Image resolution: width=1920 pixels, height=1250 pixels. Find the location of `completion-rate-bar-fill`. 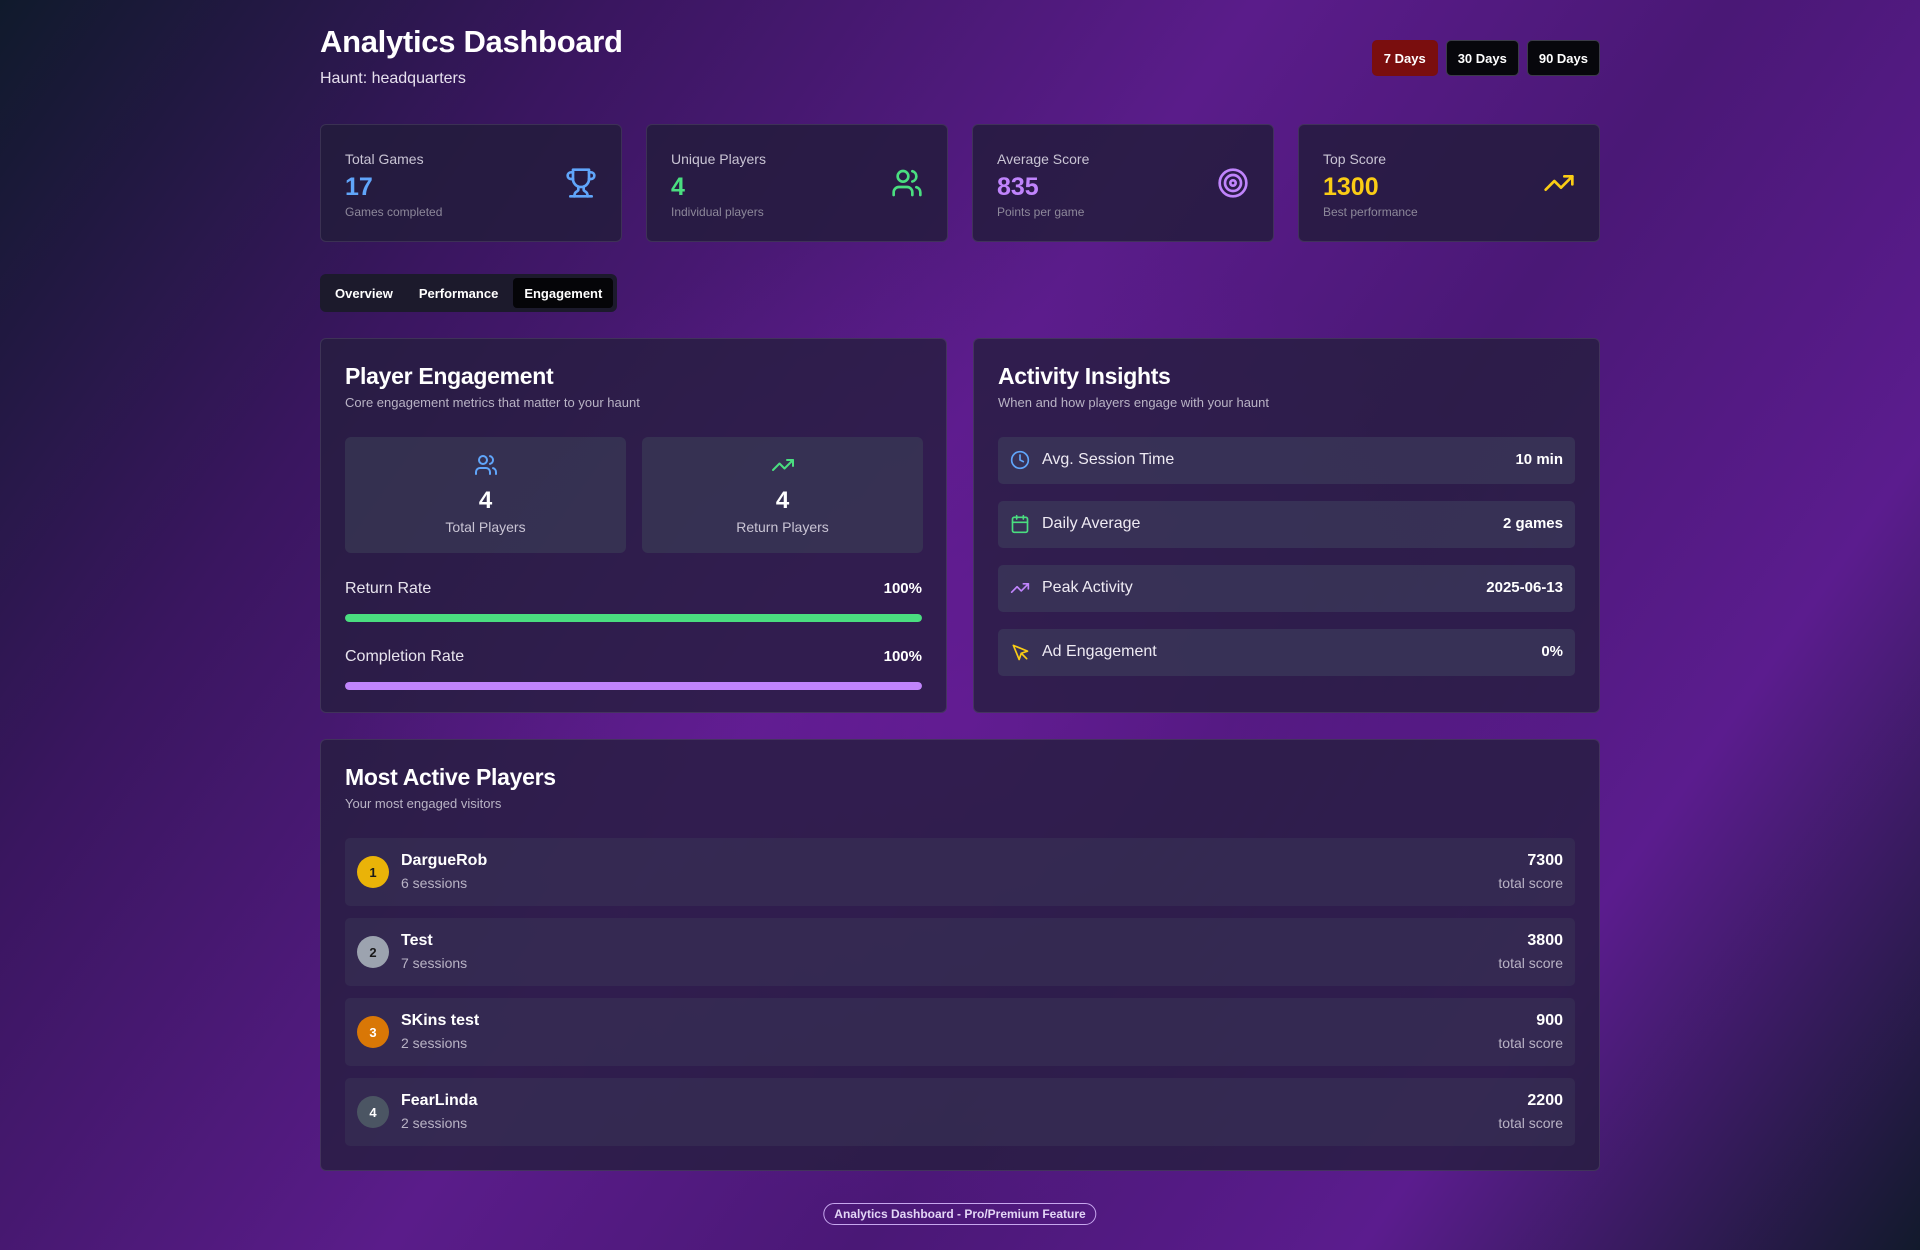

completion-rate-bar-fill is located at coordinates (633, 686).